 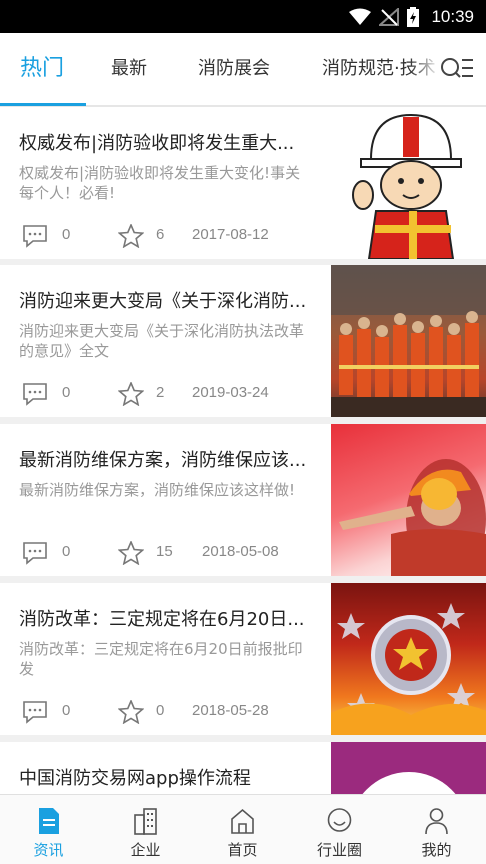 I want to click on article-meta: 0 2 2019-03-24, so click(x=172, y=394).